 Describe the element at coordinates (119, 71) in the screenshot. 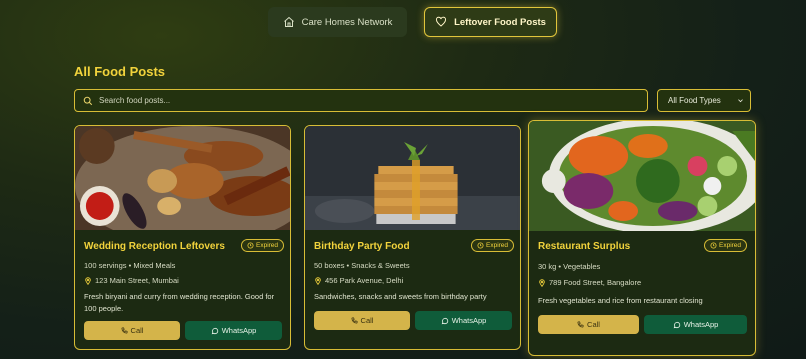

I see `section-title: All Food Posts` at that location.